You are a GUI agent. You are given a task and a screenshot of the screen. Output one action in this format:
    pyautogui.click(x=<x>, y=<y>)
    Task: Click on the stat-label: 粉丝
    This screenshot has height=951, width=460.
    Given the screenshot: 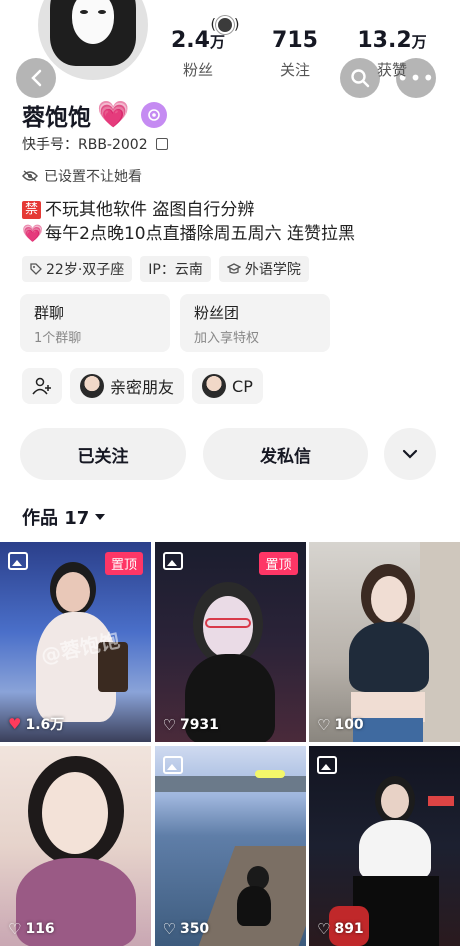 What is the action you would take?
    pyautogui.click(x=197, y=70)
    